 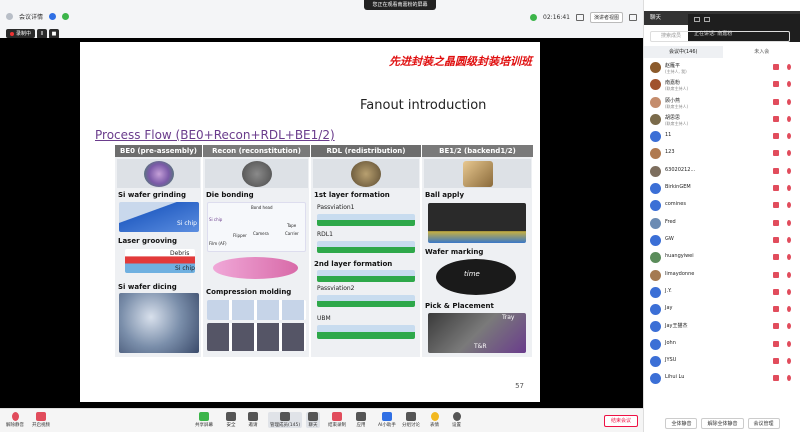 What do you see at coordinates (722, 103) in the screenshot?
I see `participant-row: 顾小燕 (联席主持人)` at bounding box center [722, 103].